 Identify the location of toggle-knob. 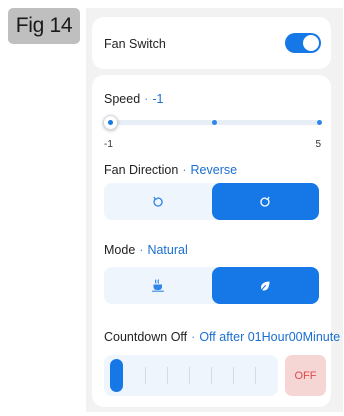
(311, 43).